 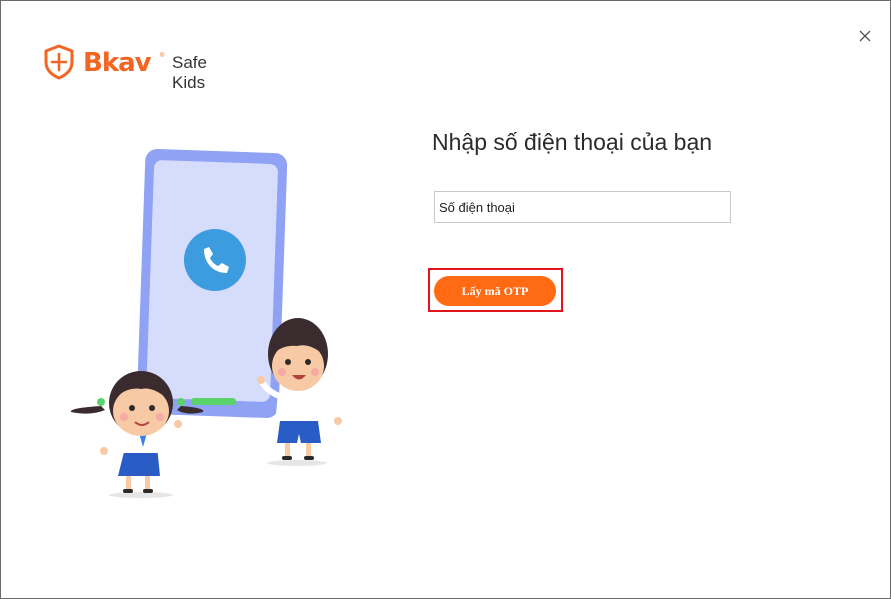 I want to click on product-name: Safe Kids, so click(x=189, y=72).